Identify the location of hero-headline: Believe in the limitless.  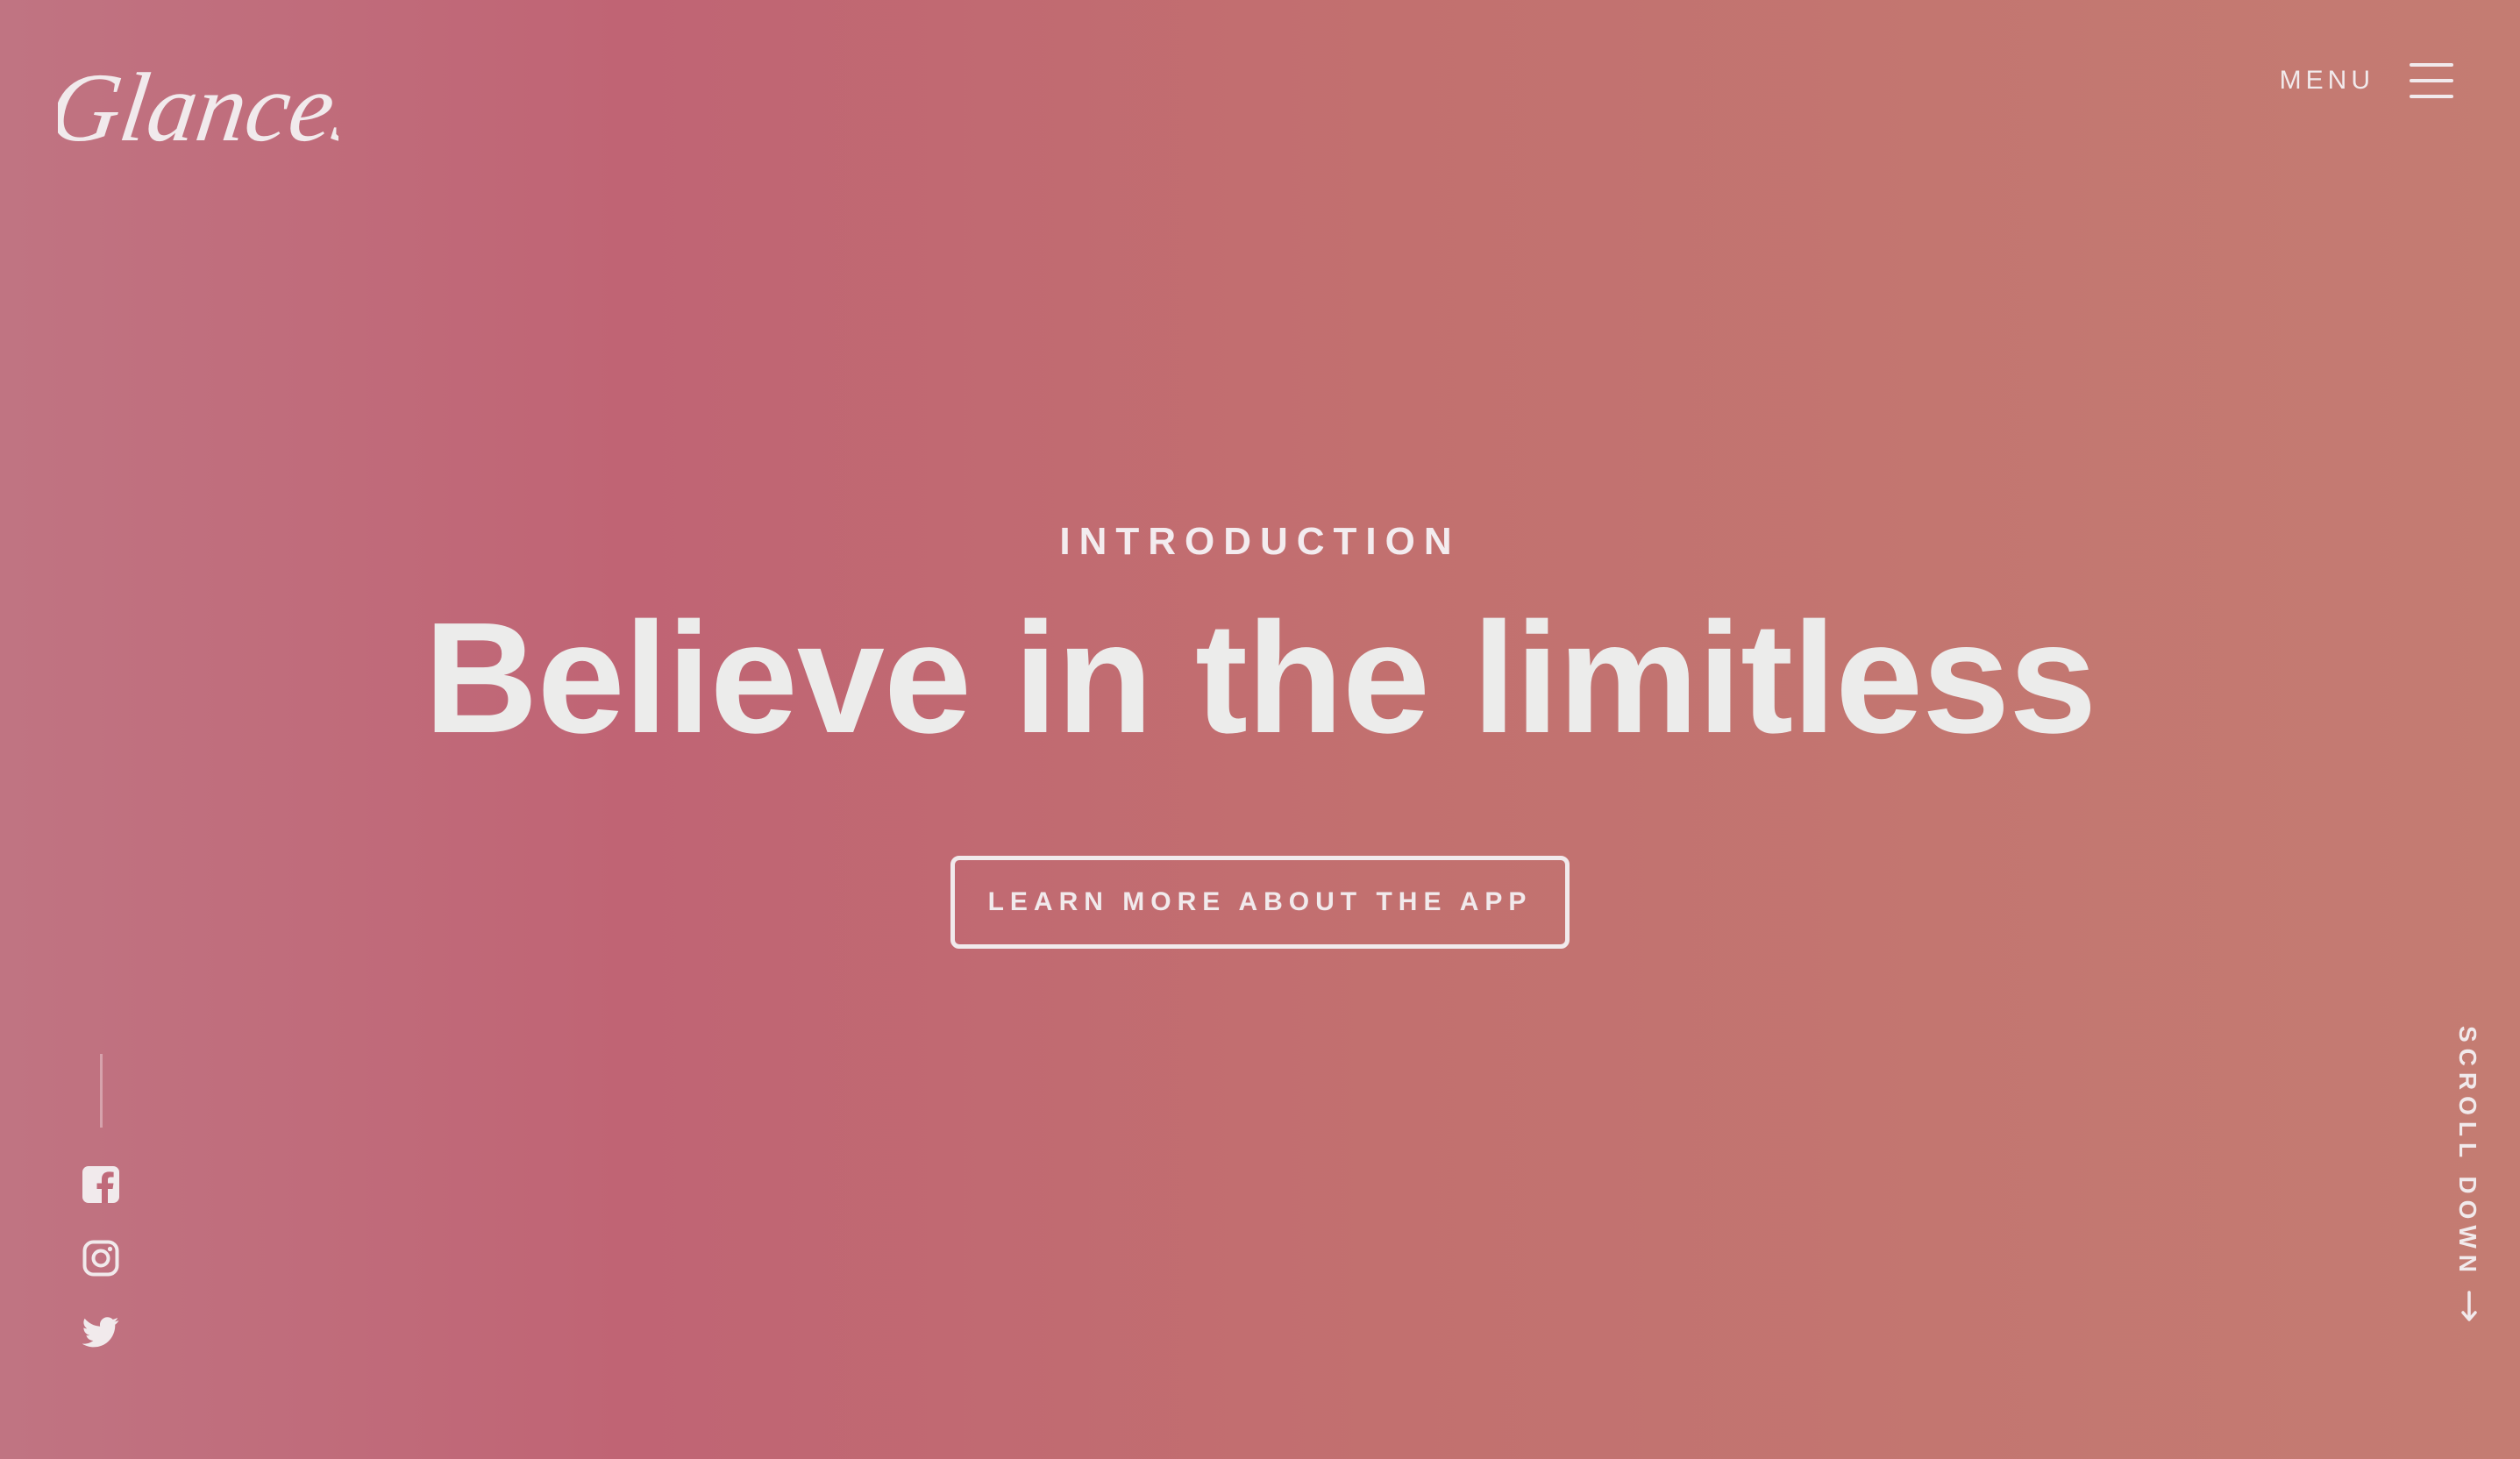
(1260, 678).